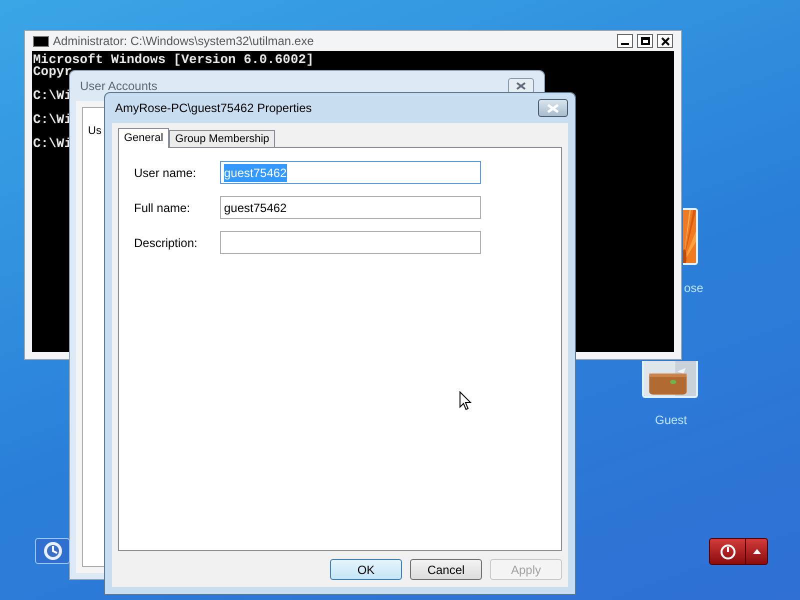 The image size is (800, 600). I want to click on window-title: User Accounts, so click(119, 86).